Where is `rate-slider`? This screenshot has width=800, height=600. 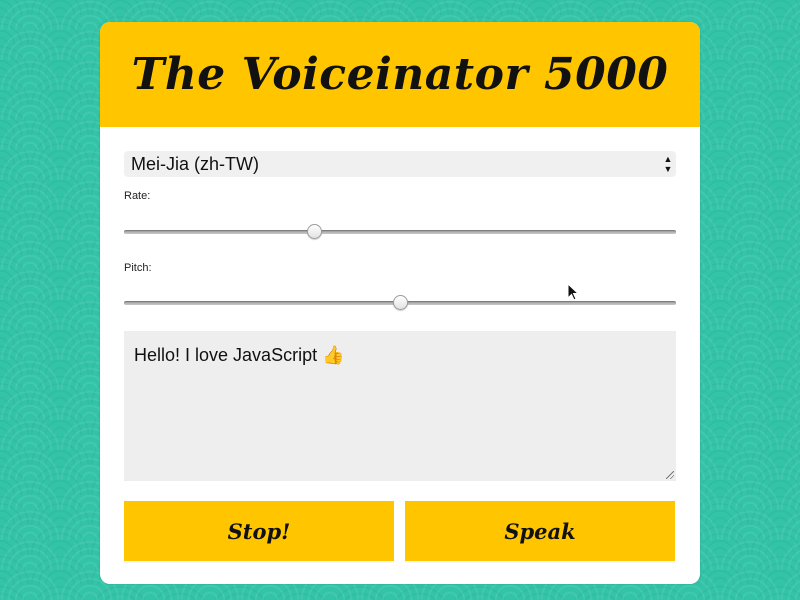
rate-slider is located at coordinates (400, 232).